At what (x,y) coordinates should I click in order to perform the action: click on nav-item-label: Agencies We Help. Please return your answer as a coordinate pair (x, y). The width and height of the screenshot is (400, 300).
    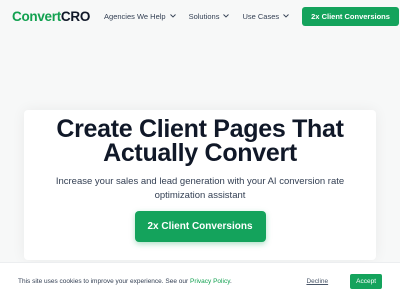
    Looking at the image, I should click on (135, 16).